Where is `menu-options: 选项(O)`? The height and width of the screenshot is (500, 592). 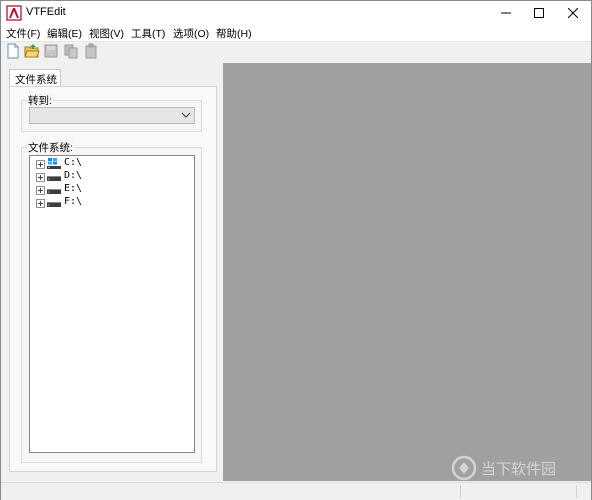 menu-options: 选项(O) is located at coordinates (191, 33).